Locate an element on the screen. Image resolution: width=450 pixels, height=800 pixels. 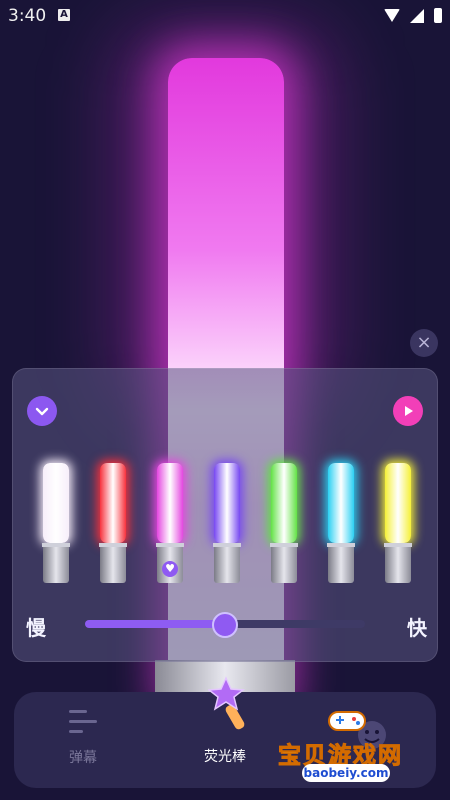
close-button: × is located at coordinates (424, 343).